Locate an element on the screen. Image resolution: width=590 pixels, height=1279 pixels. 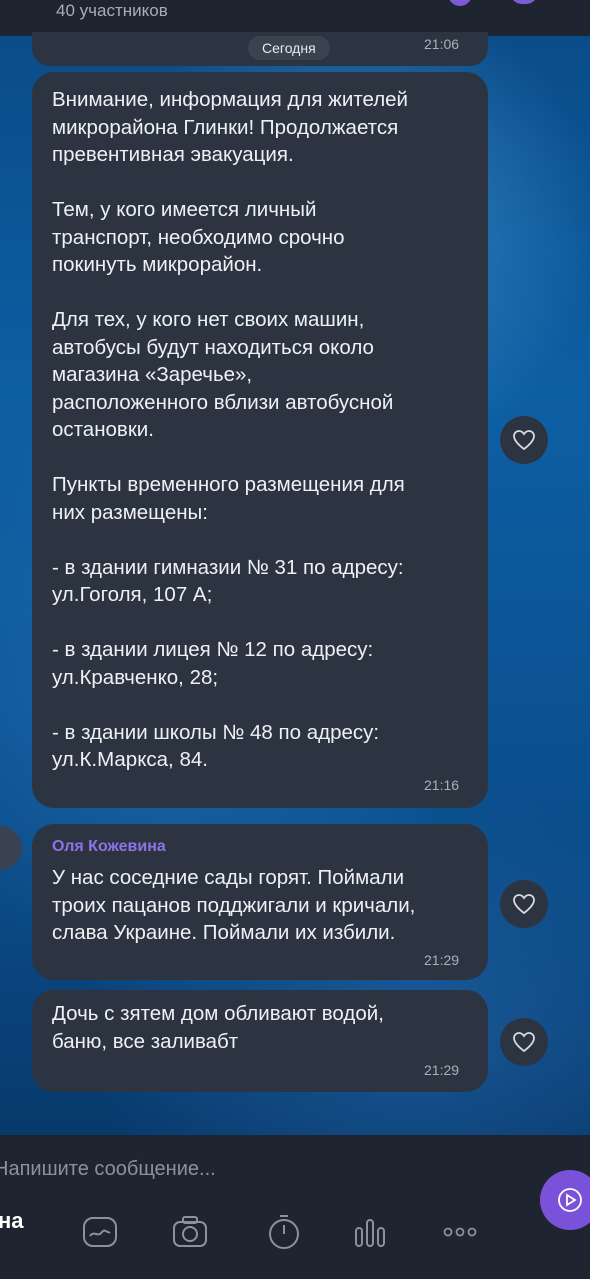
send-icon is located at coordinates (570, 1200).